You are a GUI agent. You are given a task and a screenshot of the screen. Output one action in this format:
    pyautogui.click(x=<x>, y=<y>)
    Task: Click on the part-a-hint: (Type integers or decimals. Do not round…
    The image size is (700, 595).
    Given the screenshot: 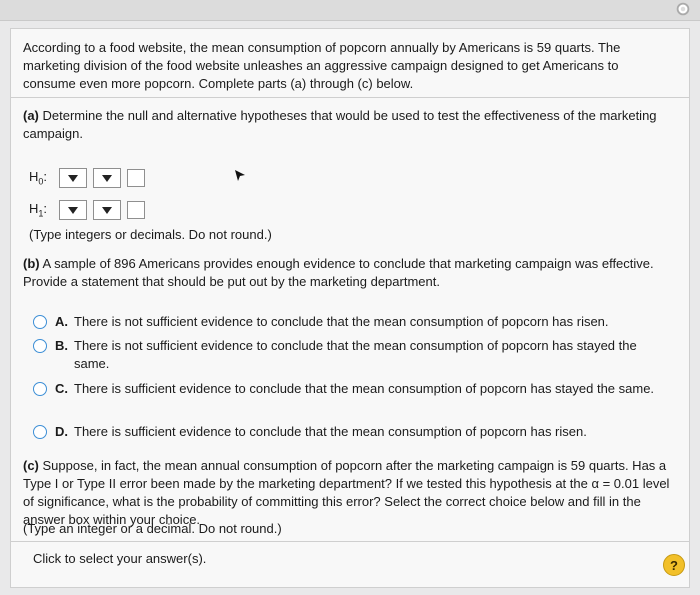 What is the action you would take?
    pyautogui.click(x=150, y=234)
    